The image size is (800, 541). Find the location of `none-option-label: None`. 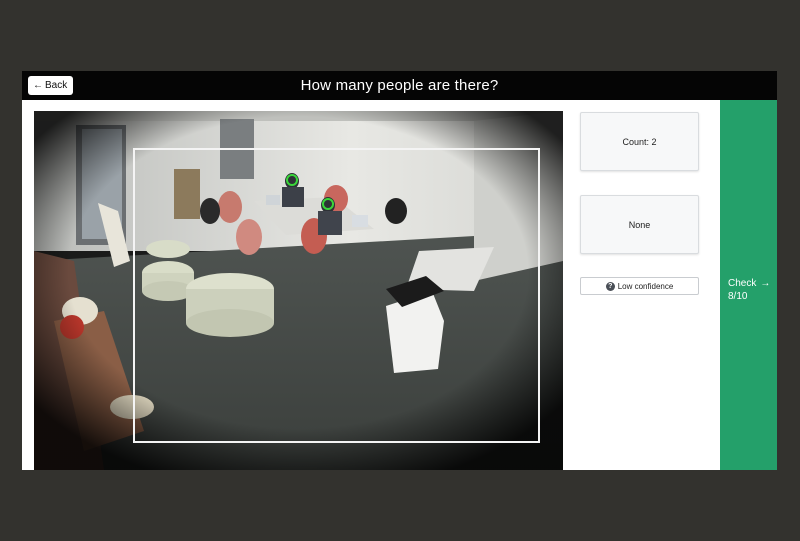

none-option-label: None is located at coordinates (639, 224).